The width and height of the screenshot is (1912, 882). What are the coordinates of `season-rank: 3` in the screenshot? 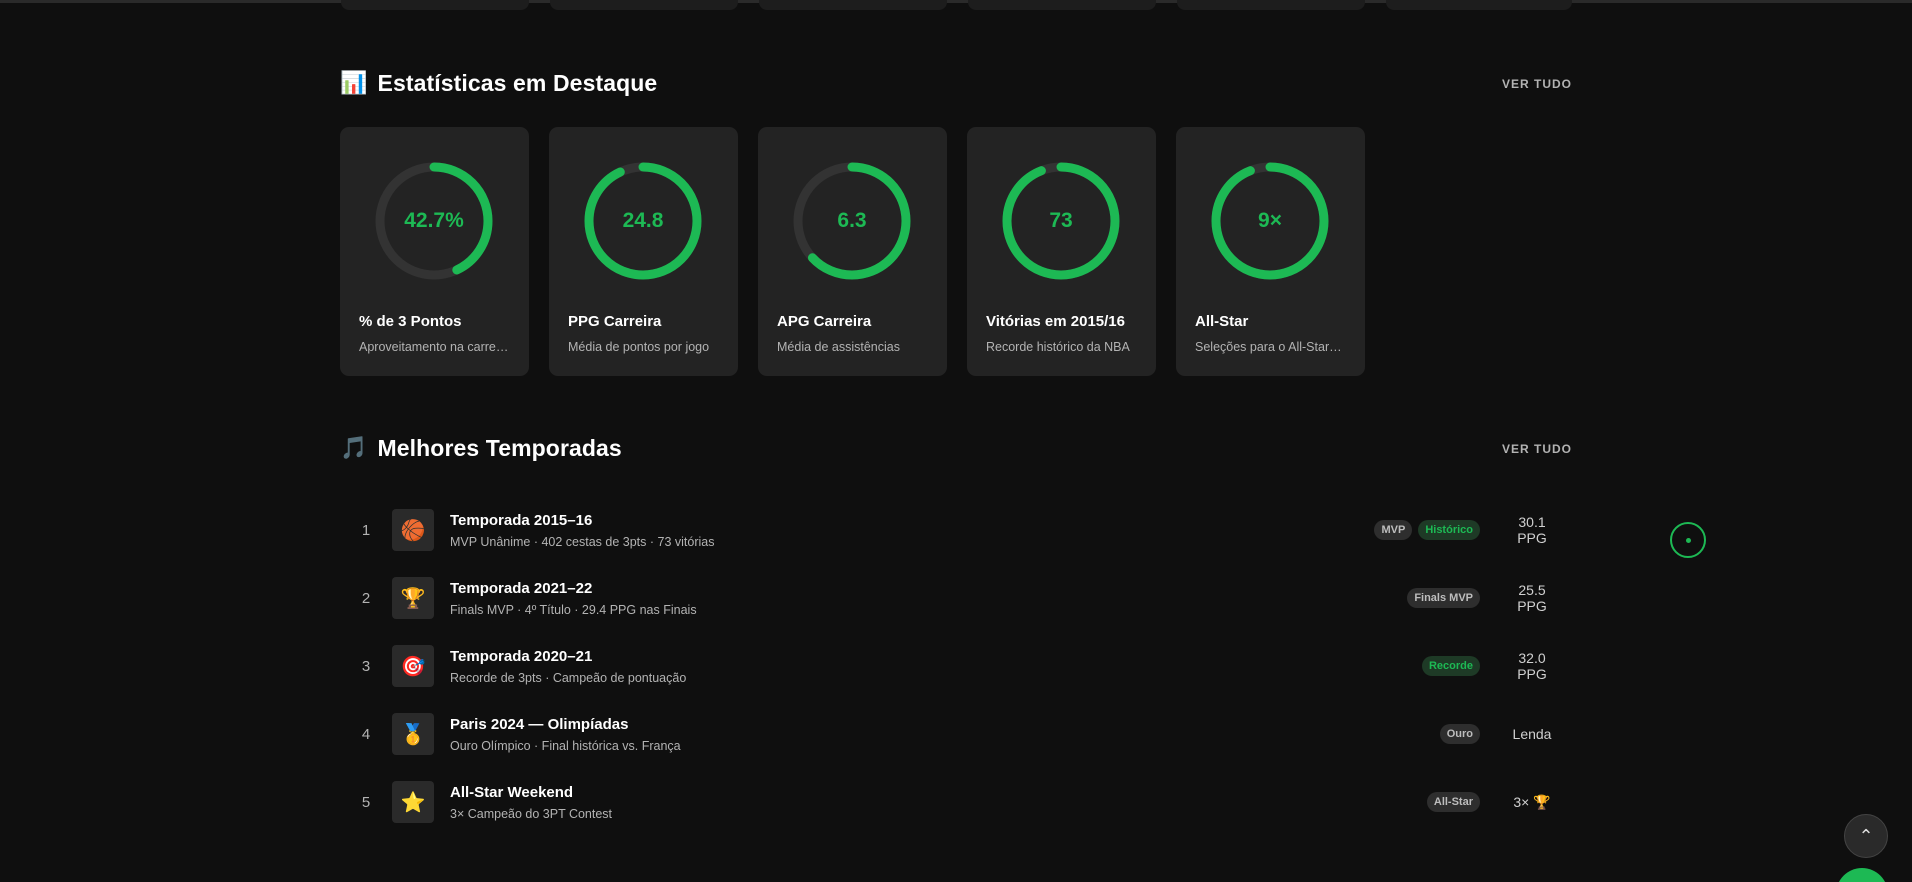 It's located at (366, 666).